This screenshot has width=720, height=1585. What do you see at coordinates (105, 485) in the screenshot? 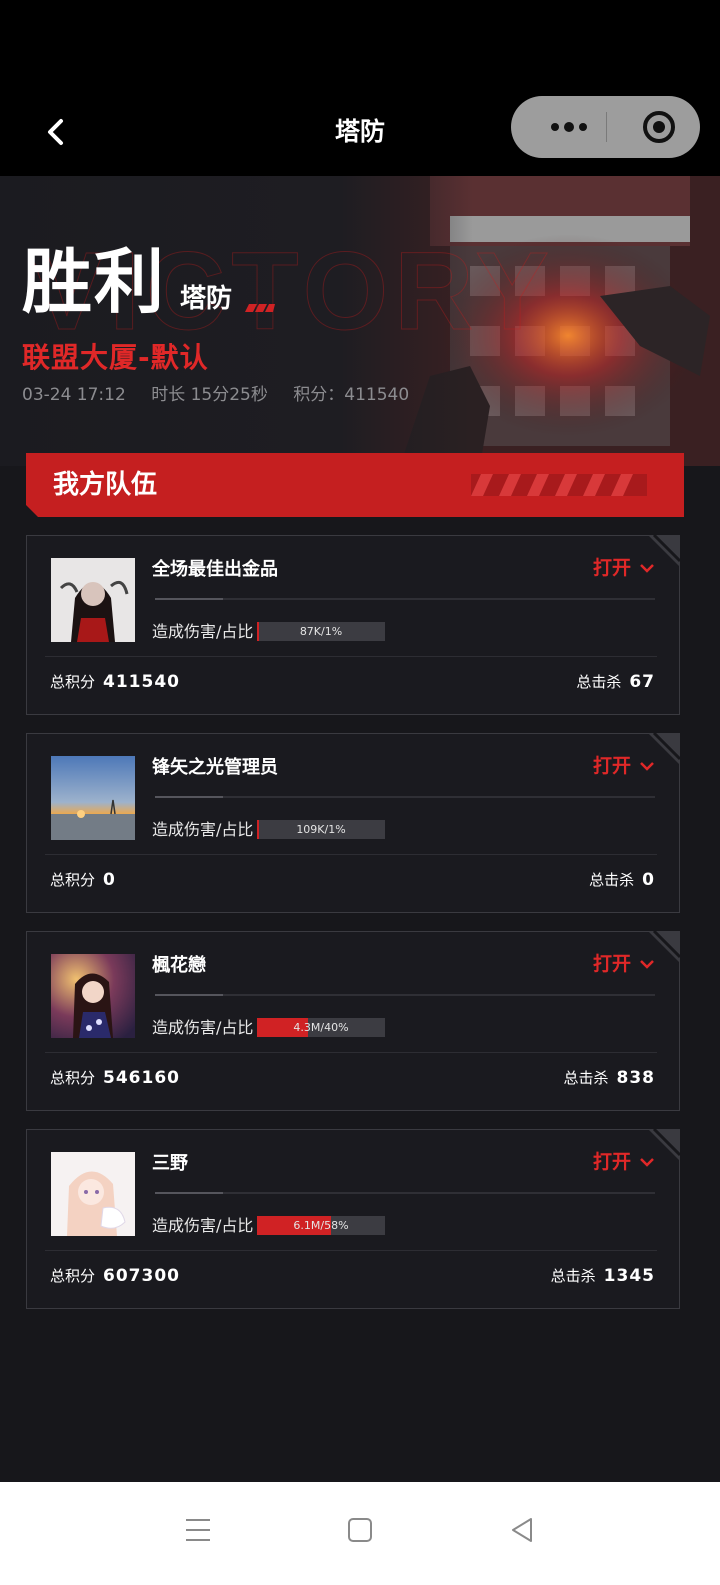
I see `team-title: 我方队伍` at bounding box center [105, 485].